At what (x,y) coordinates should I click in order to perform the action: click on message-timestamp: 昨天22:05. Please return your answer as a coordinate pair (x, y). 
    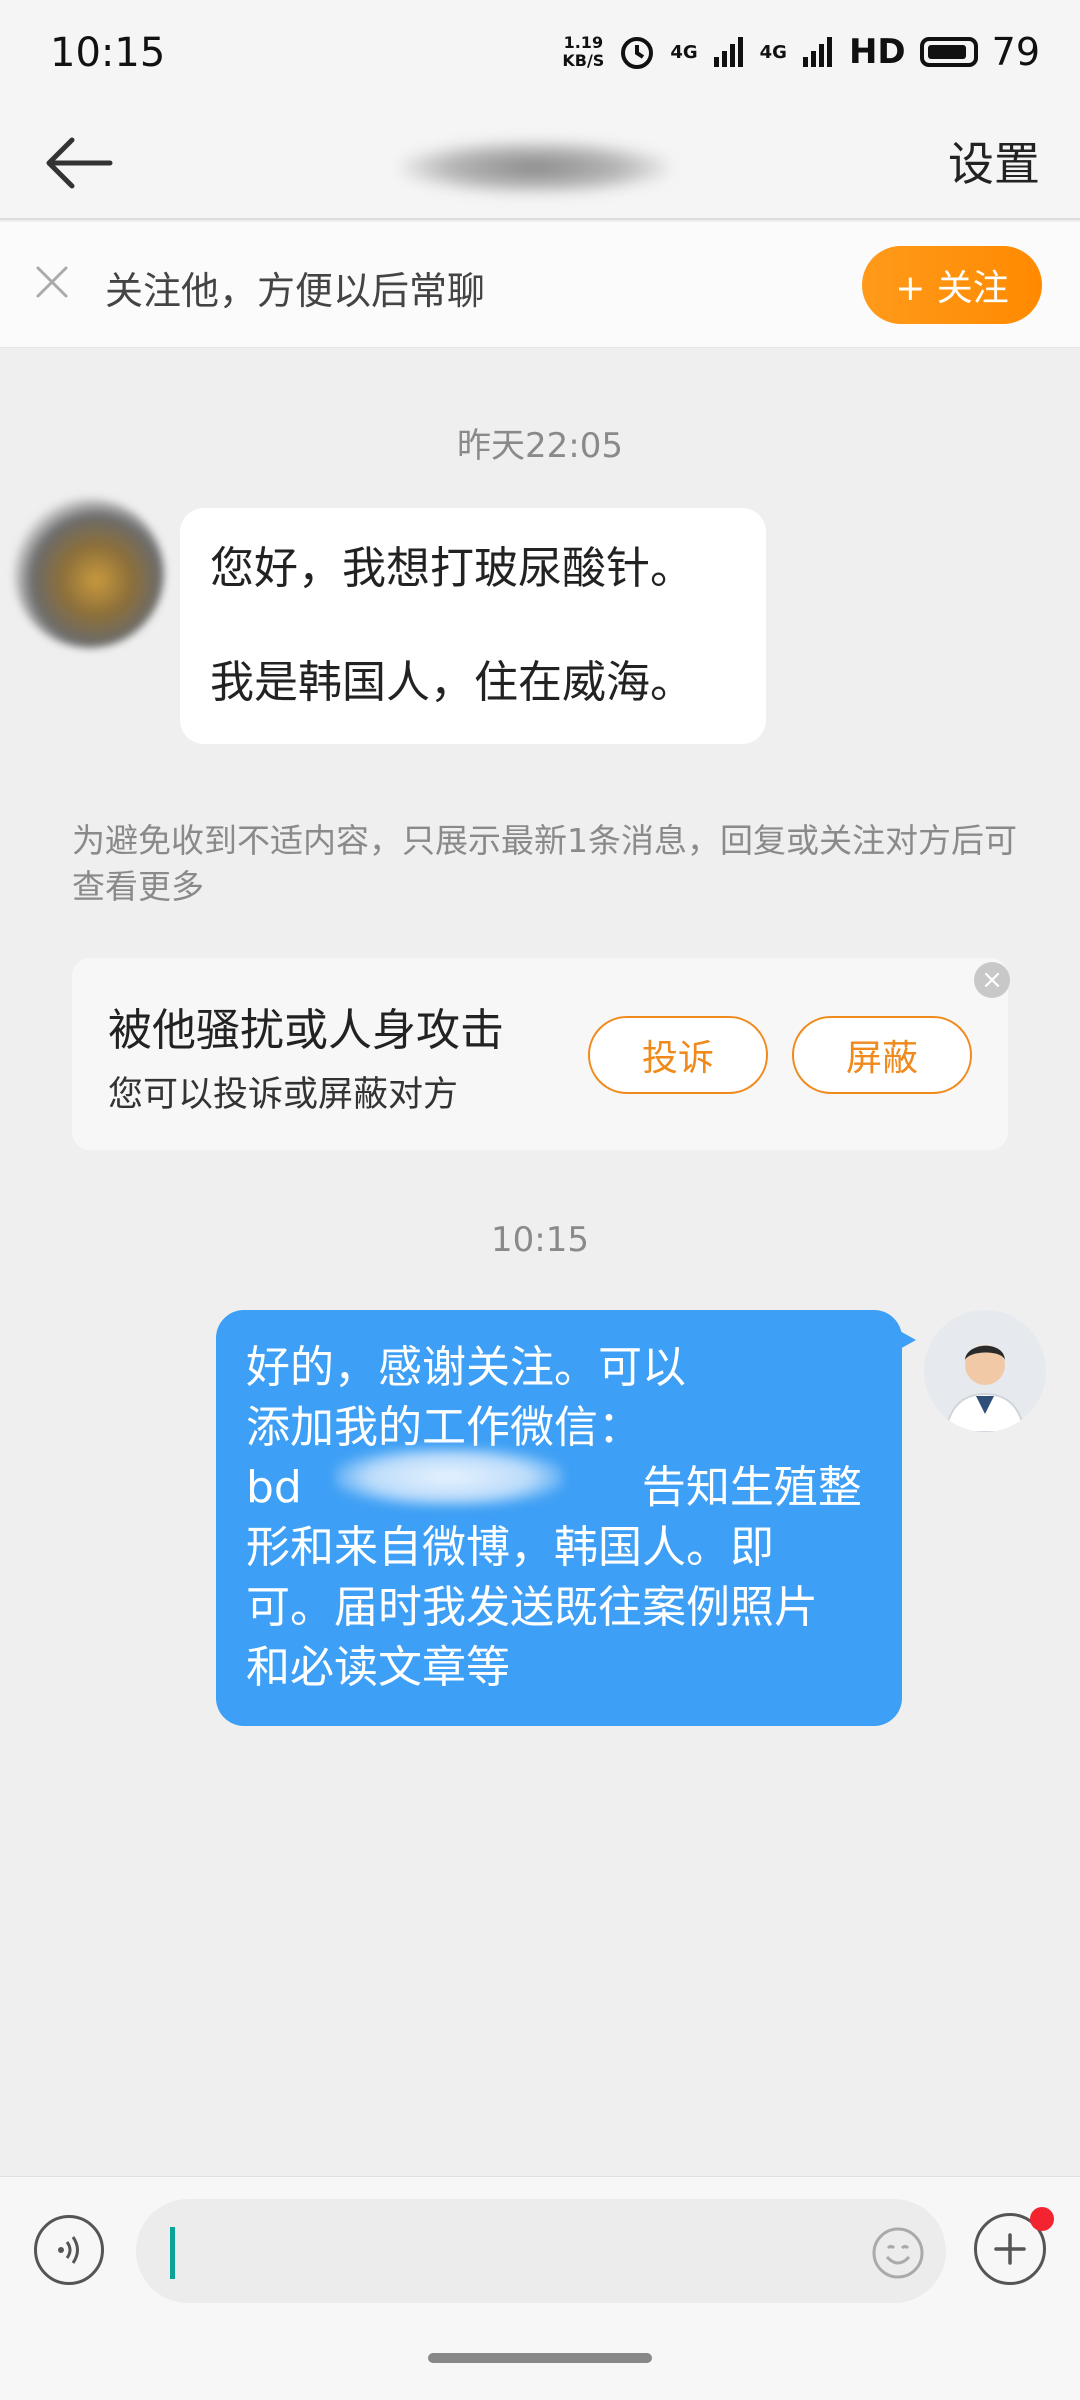
    Looking at the image, I should click on (540, 446).